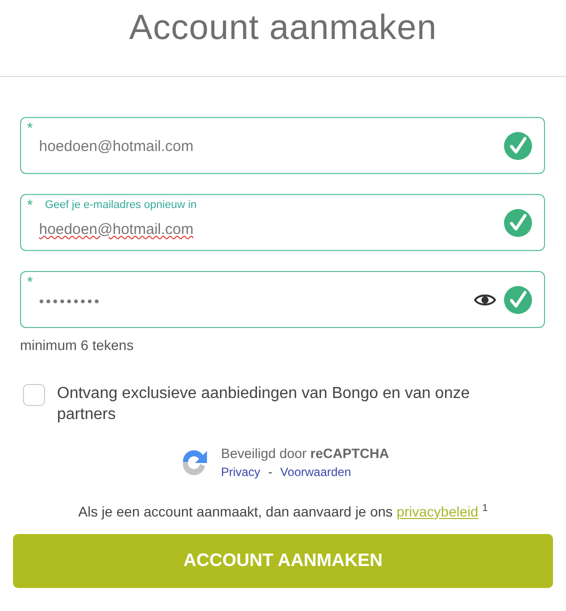 The height and width of the screenshot is (611, 566). Describe the element at coordinates (282, 299) in the screenshot. I see `password-field: * •••••••••` at that location.